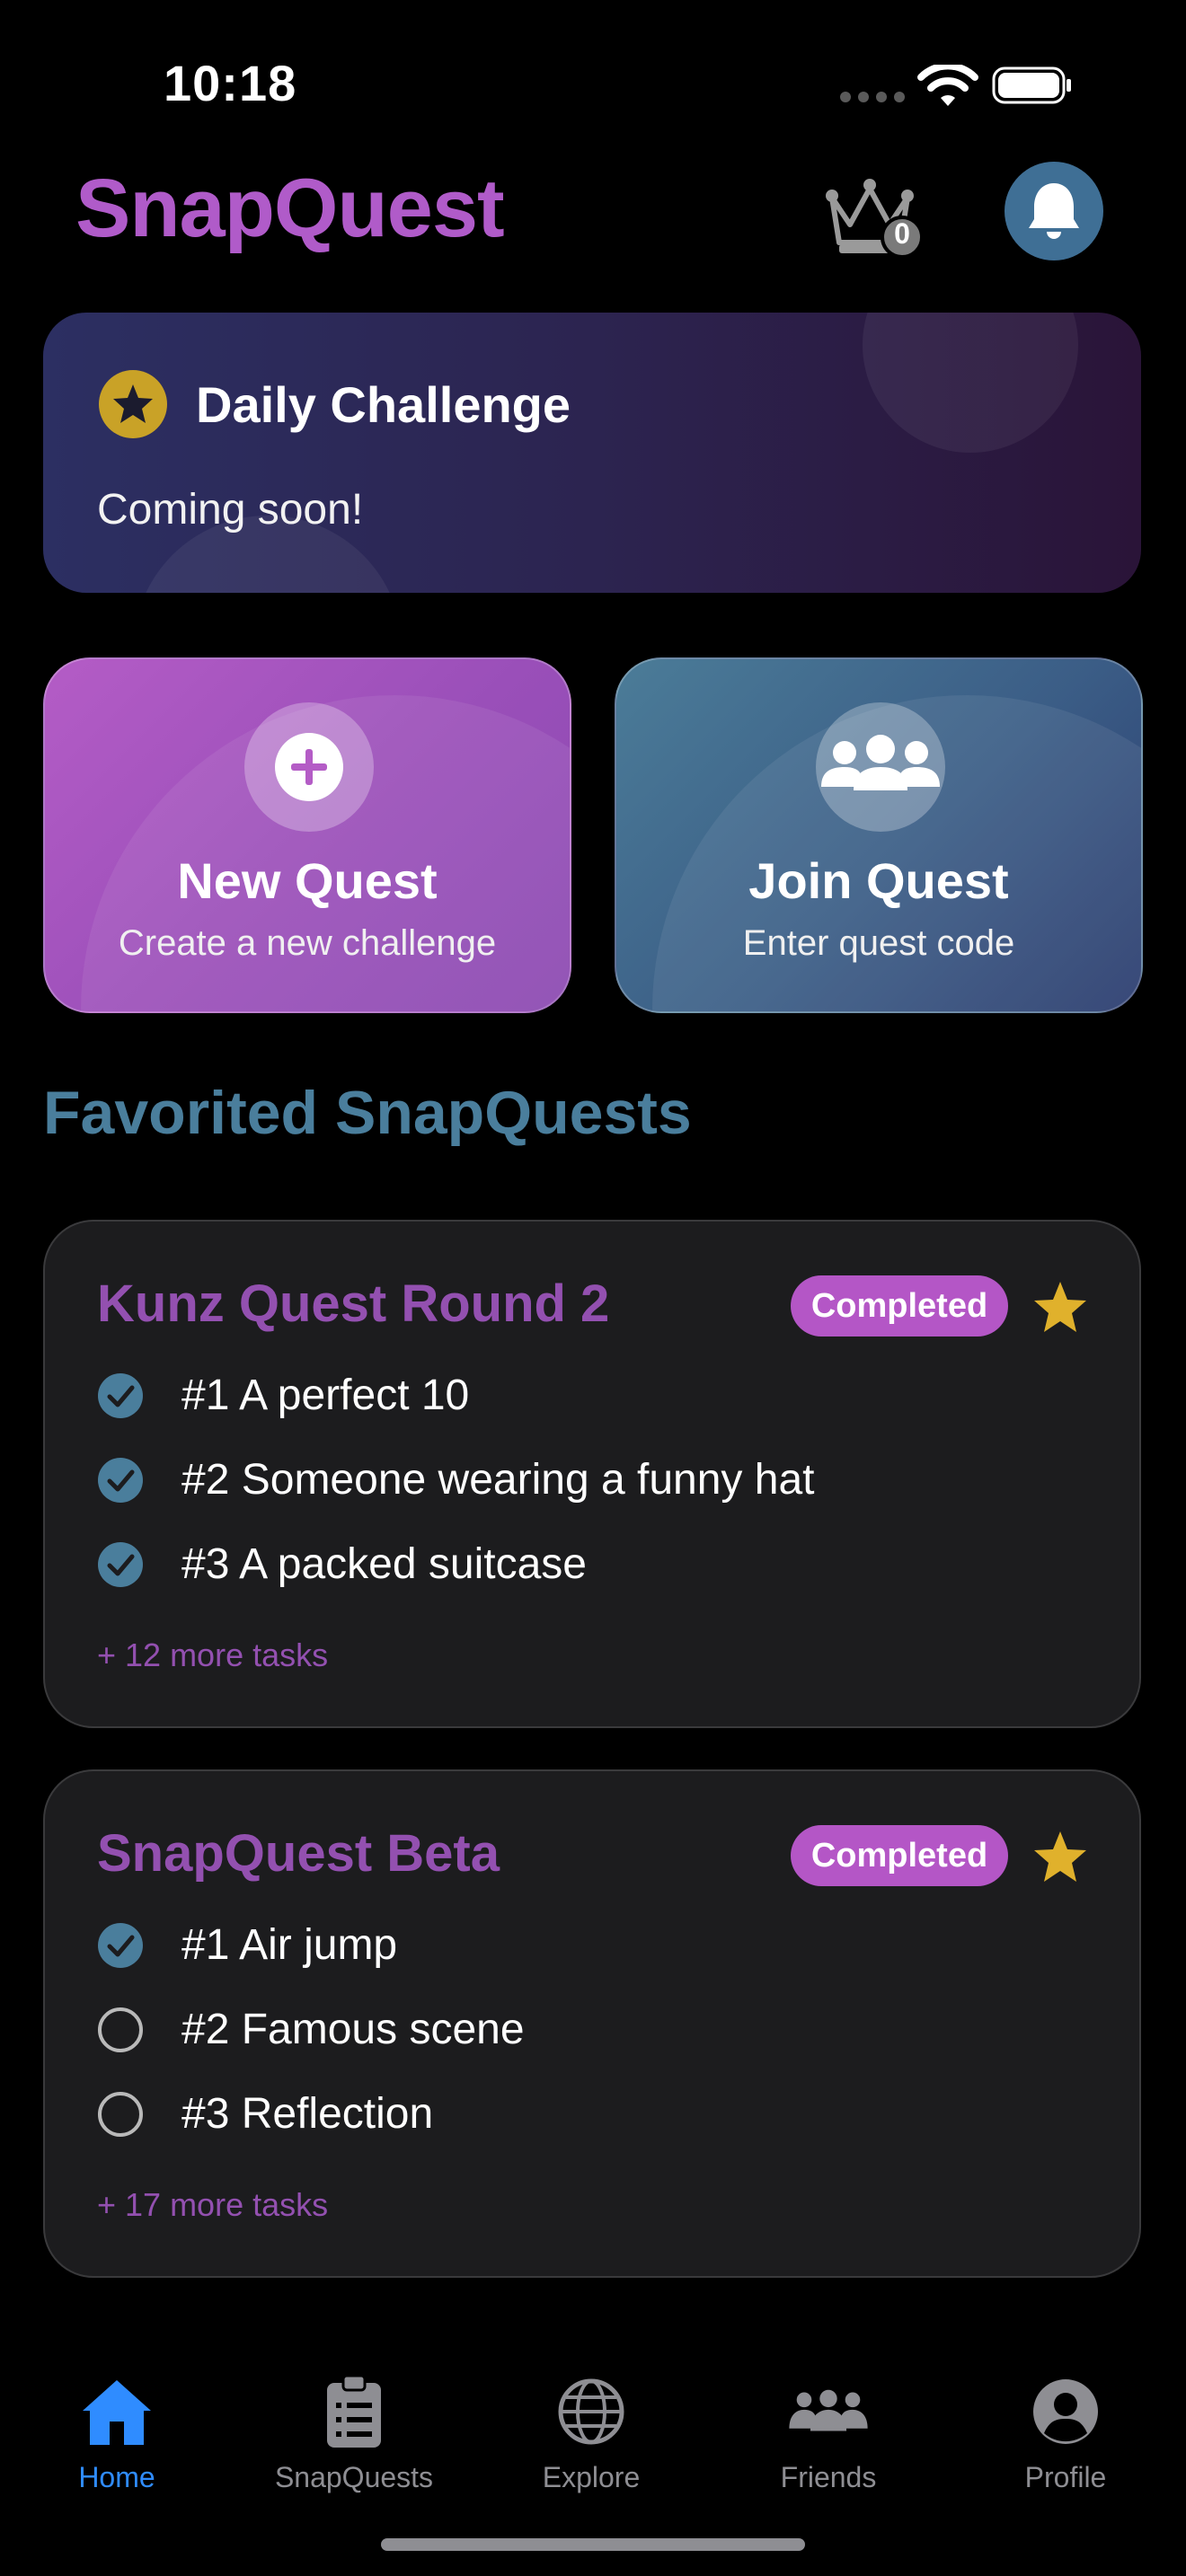 Image resolution: width=1186 pixels, height=2576 pixels. Describe the element at coordinates (947, 85) in the screenshot. I see `wifi-icon` at that location.